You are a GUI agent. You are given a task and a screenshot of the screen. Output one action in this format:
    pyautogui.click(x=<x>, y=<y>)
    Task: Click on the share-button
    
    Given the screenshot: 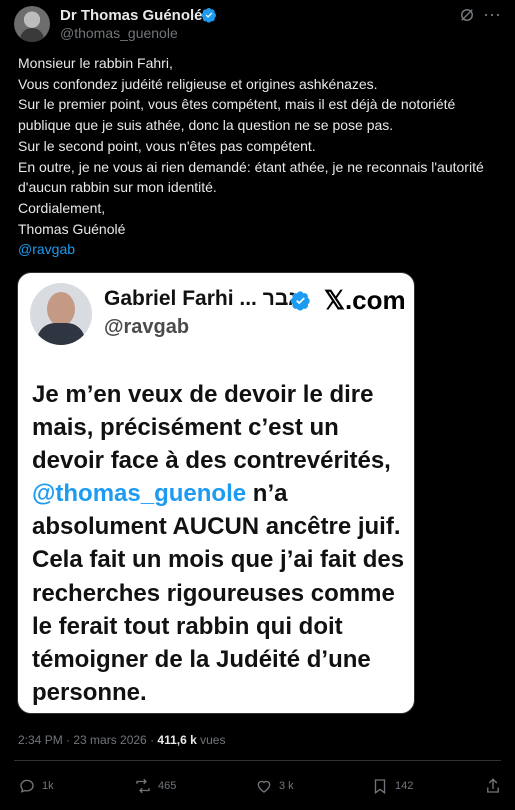 What is the action you would take?
    pyautogui.click(x=493, y=786)
    